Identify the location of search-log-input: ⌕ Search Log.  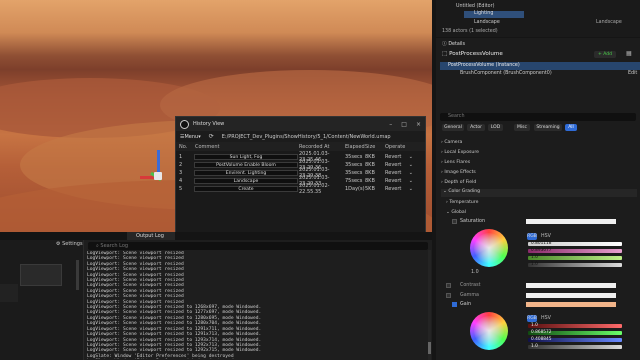
(258, 246).